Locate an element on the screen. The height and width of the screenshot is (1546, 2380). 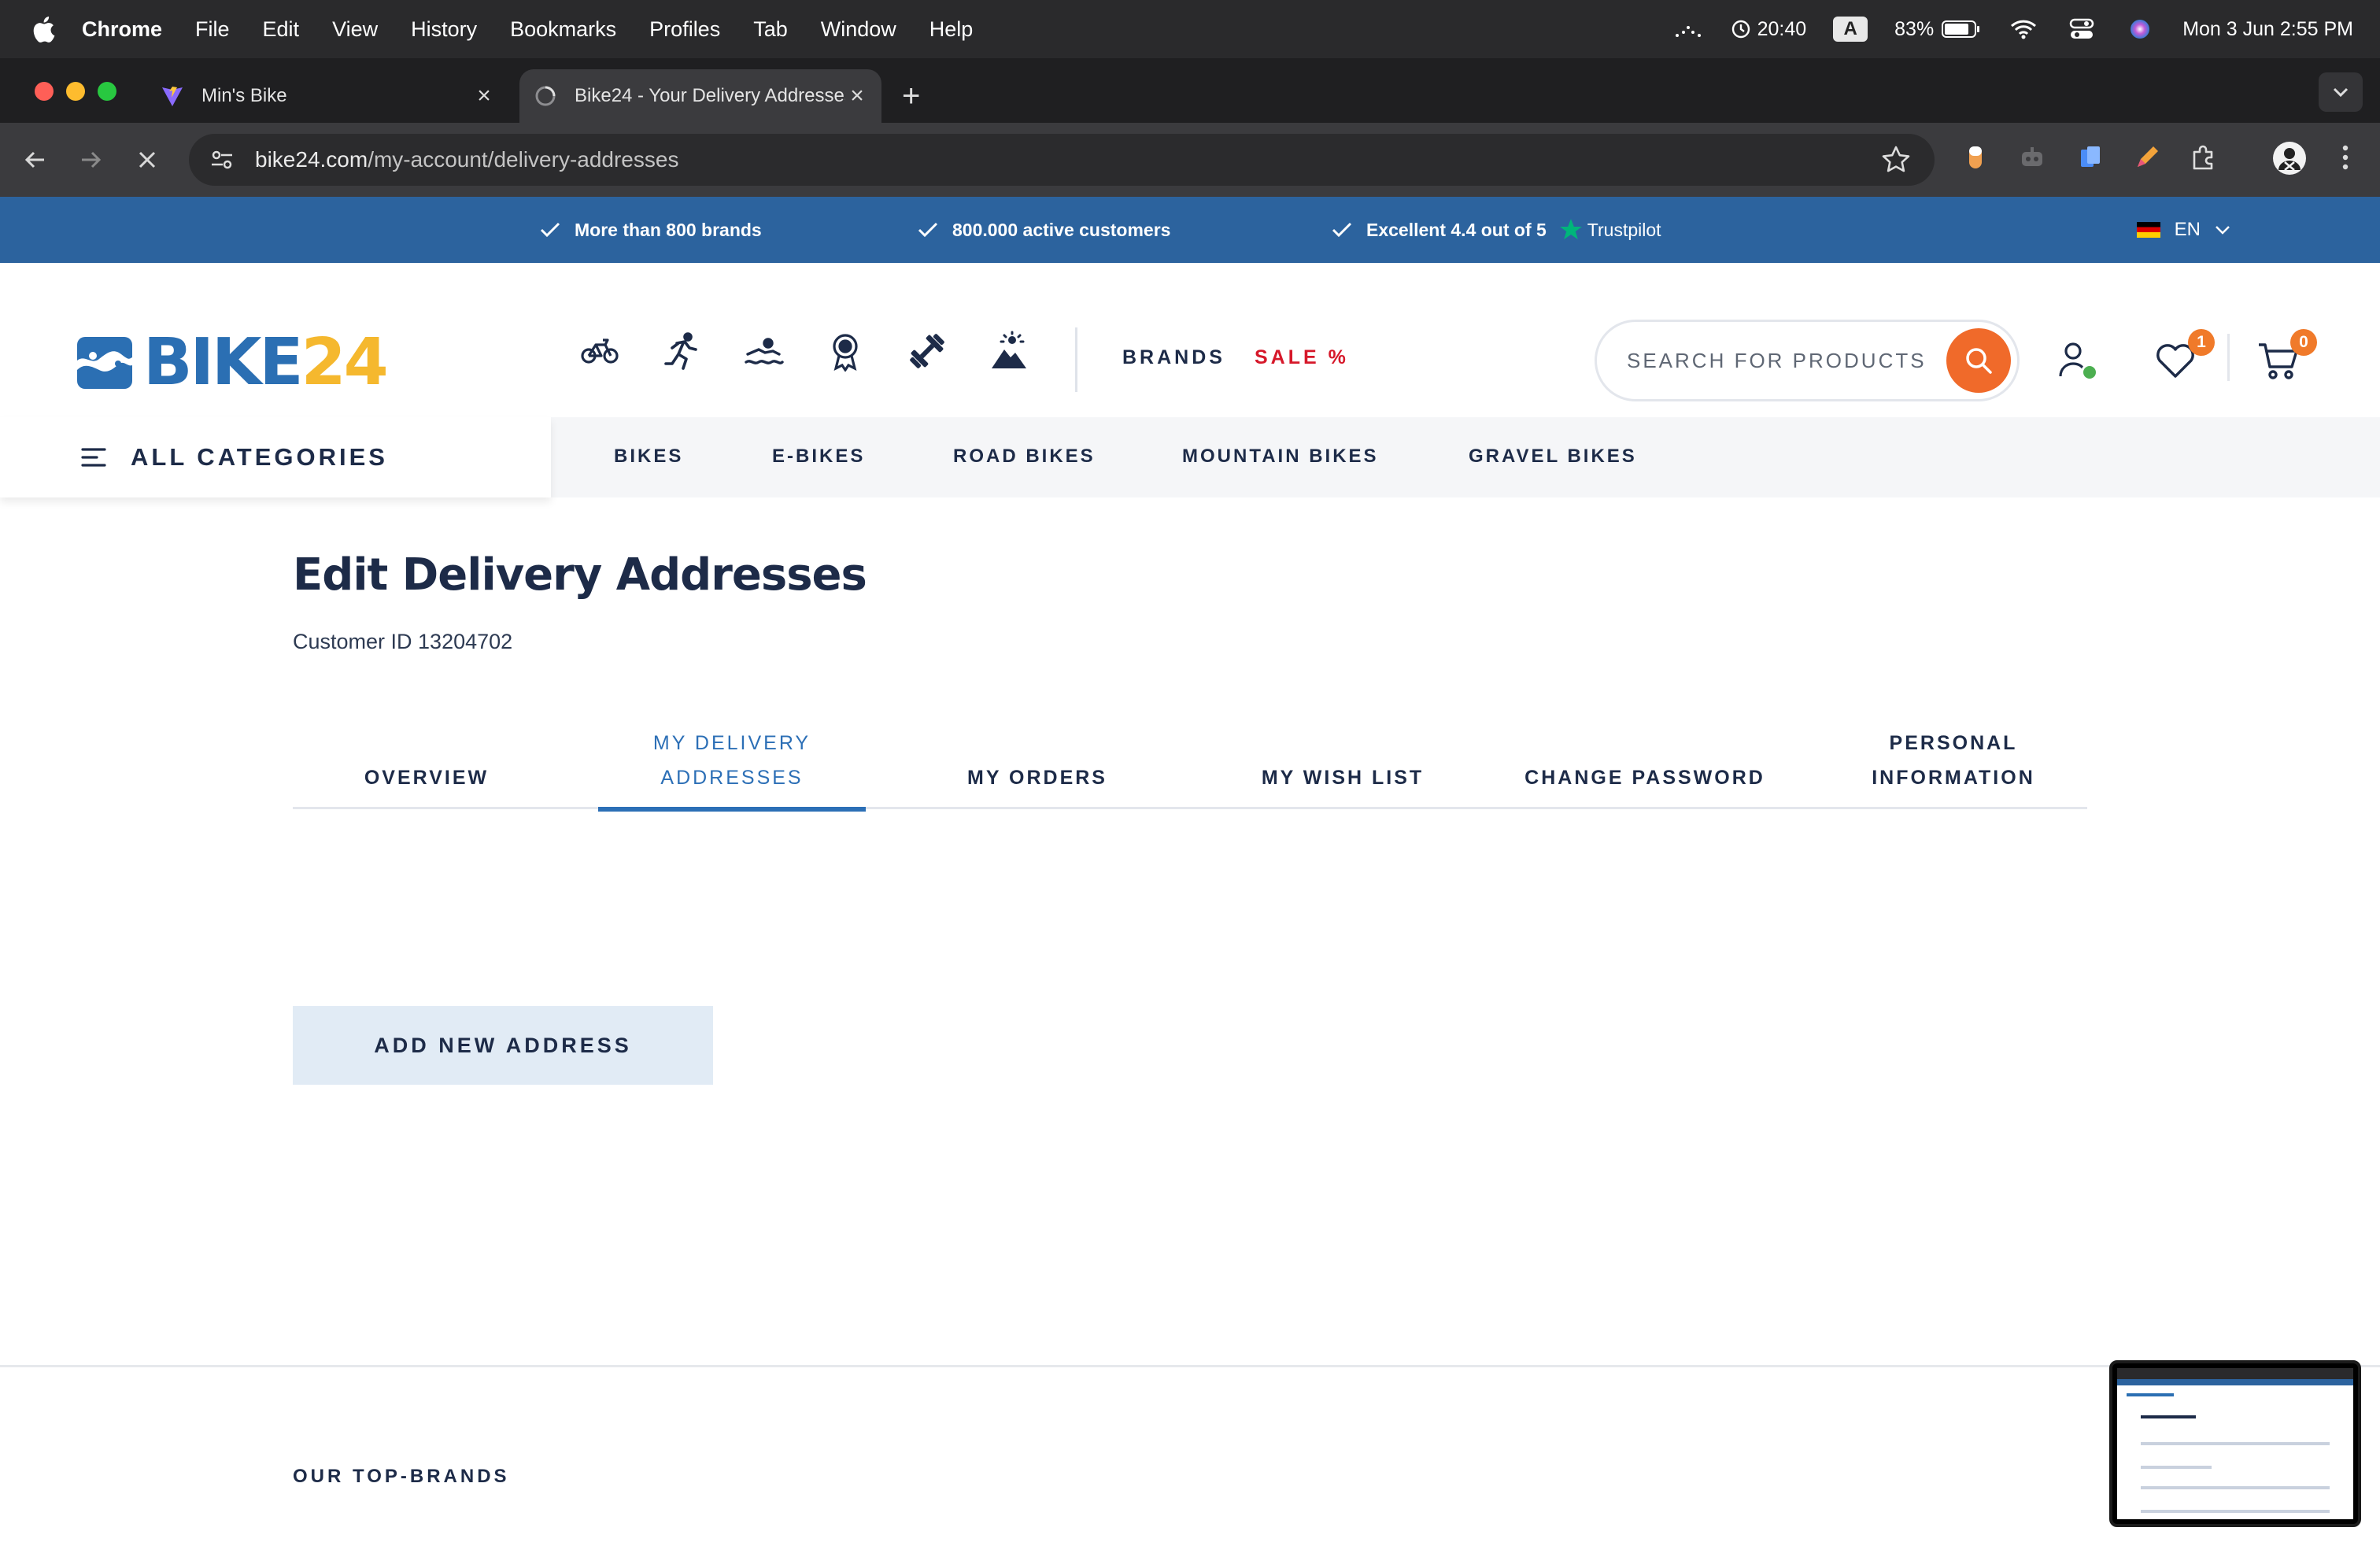
dictation-icon is located at coordinates (1688, 29).